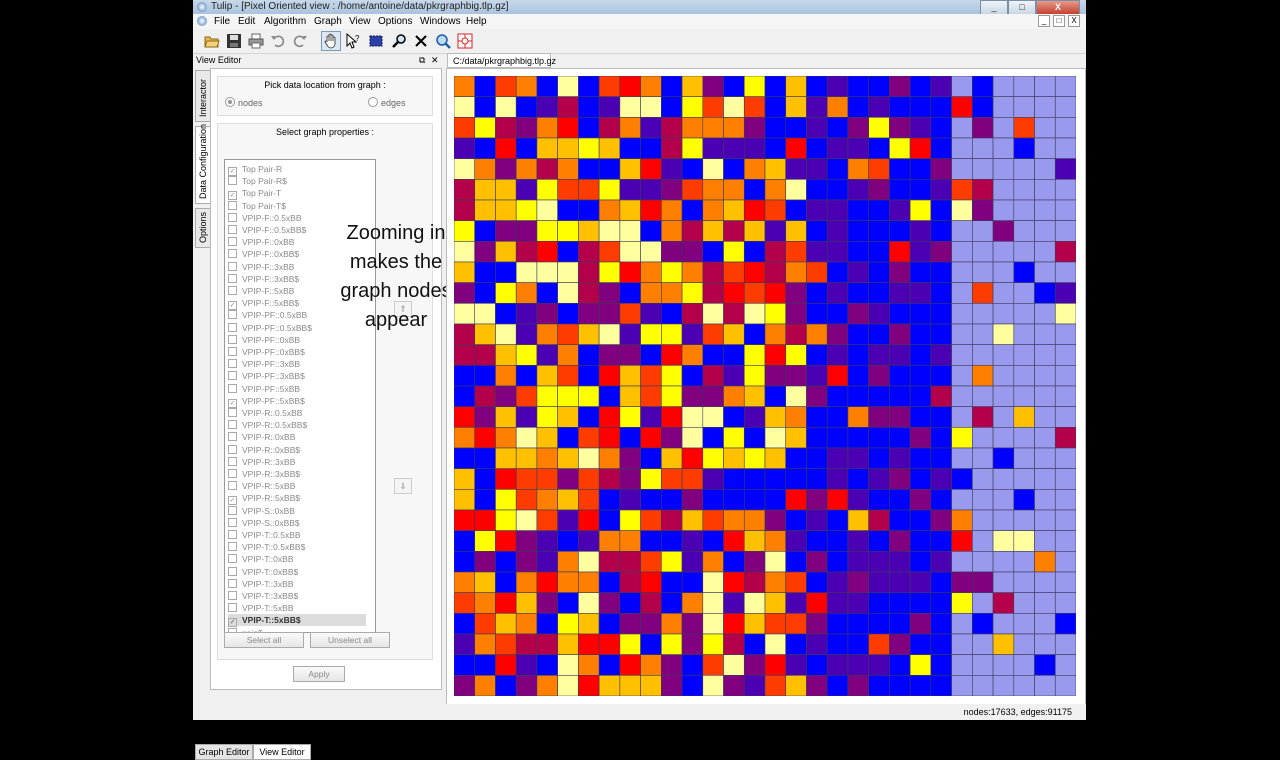  What do you see at coordinates (353, 41) in the screenshot?
I see `select-arrow-icon: ?` at bounding box center [353, 41].